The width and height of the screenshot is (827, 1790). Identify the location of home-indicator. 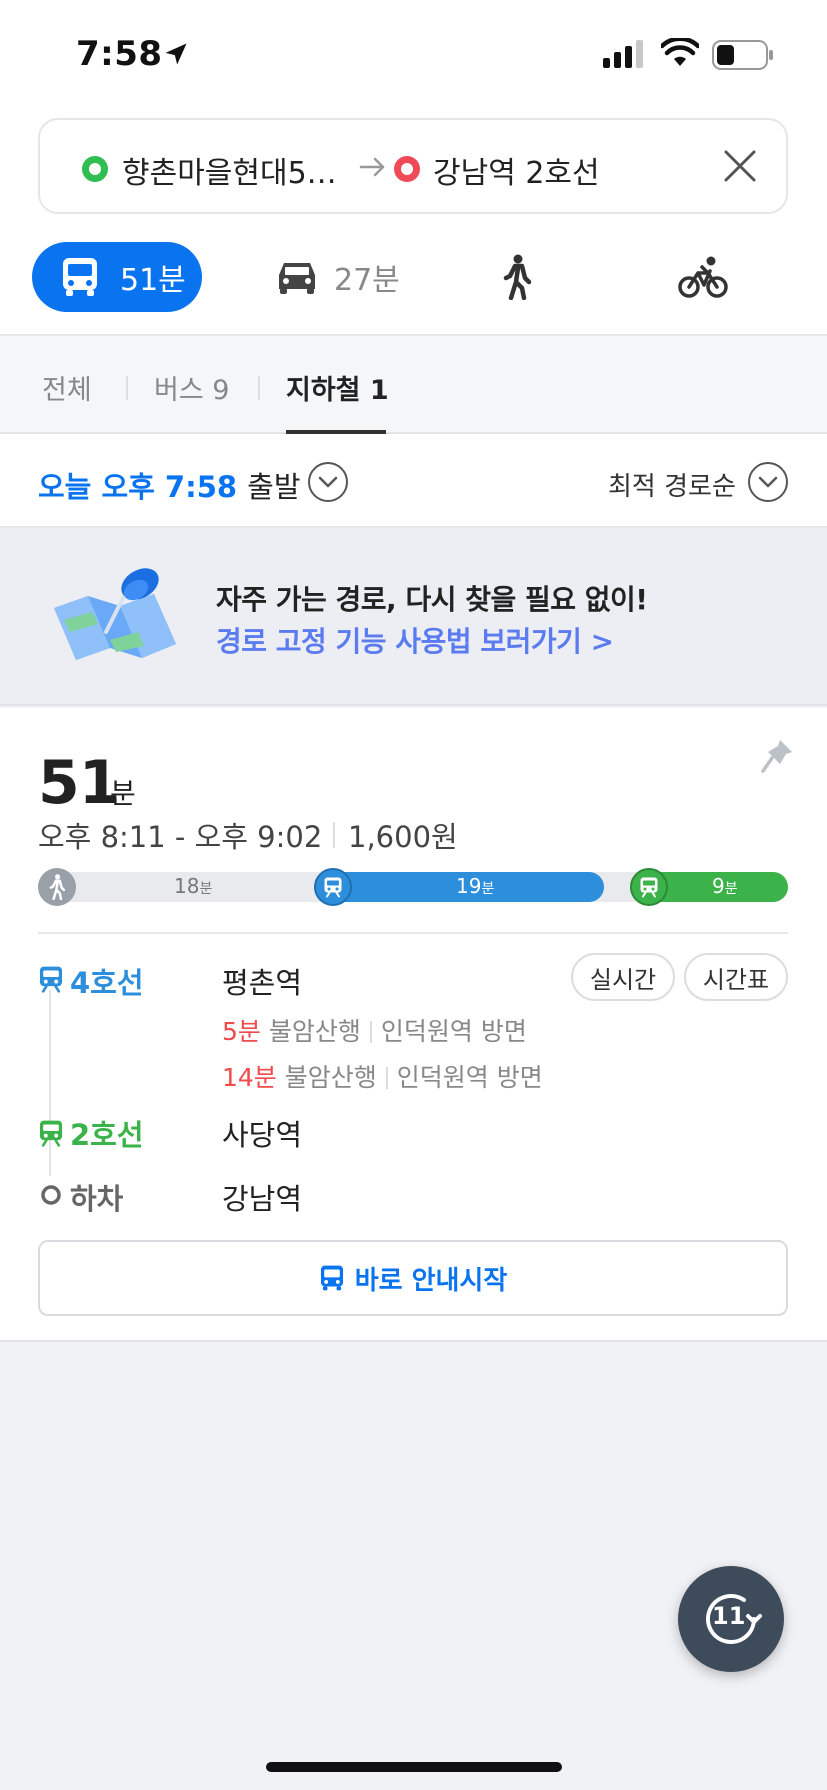
(414, 1767).